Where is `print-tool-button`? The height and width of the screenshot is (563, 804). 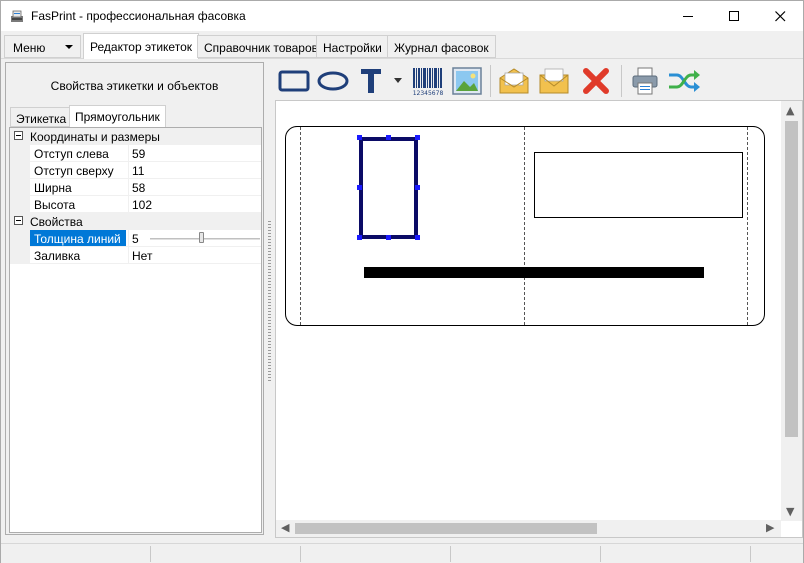 print-tool-button is located at coordinates (645, 81).